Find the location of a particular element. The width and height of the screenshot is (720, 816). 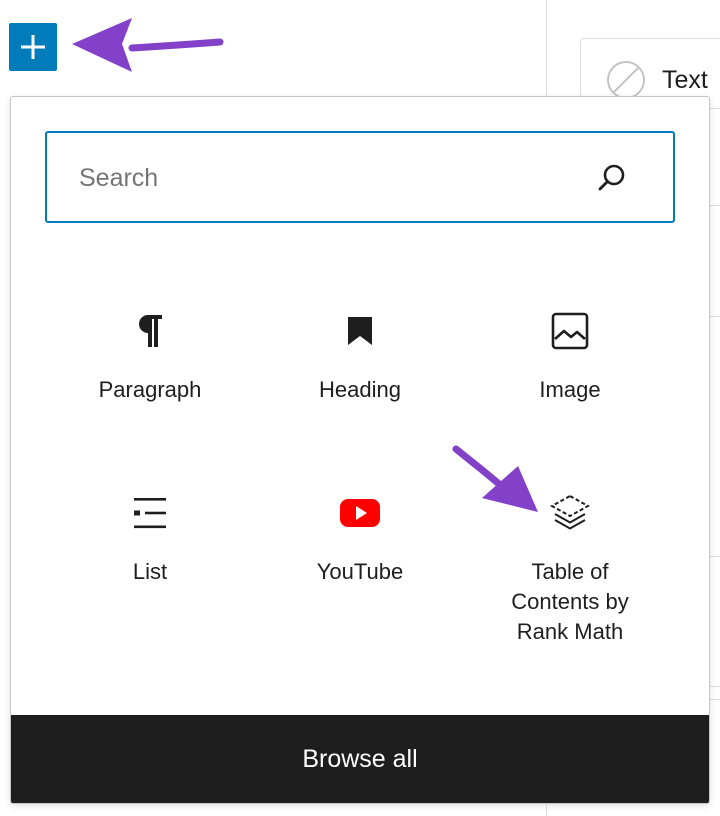

block-paragraph: Paragraph is located at coordinates (150, 378).